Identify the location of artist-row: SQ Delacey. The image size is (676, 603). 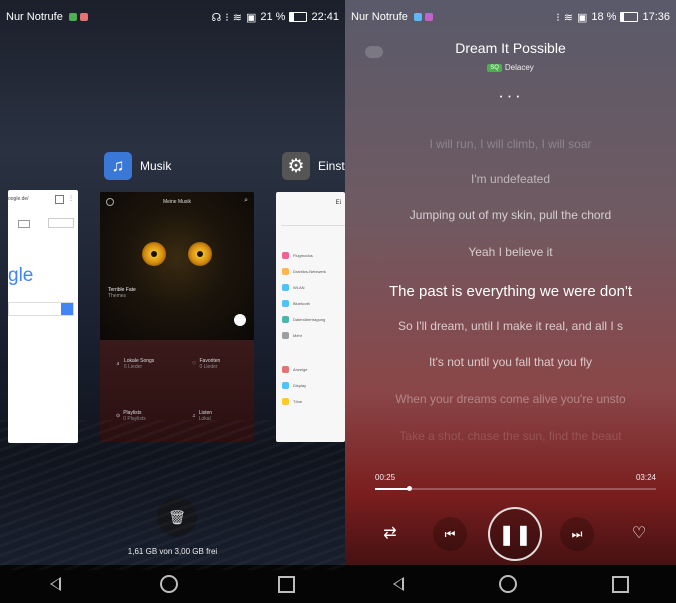
(510, 67).